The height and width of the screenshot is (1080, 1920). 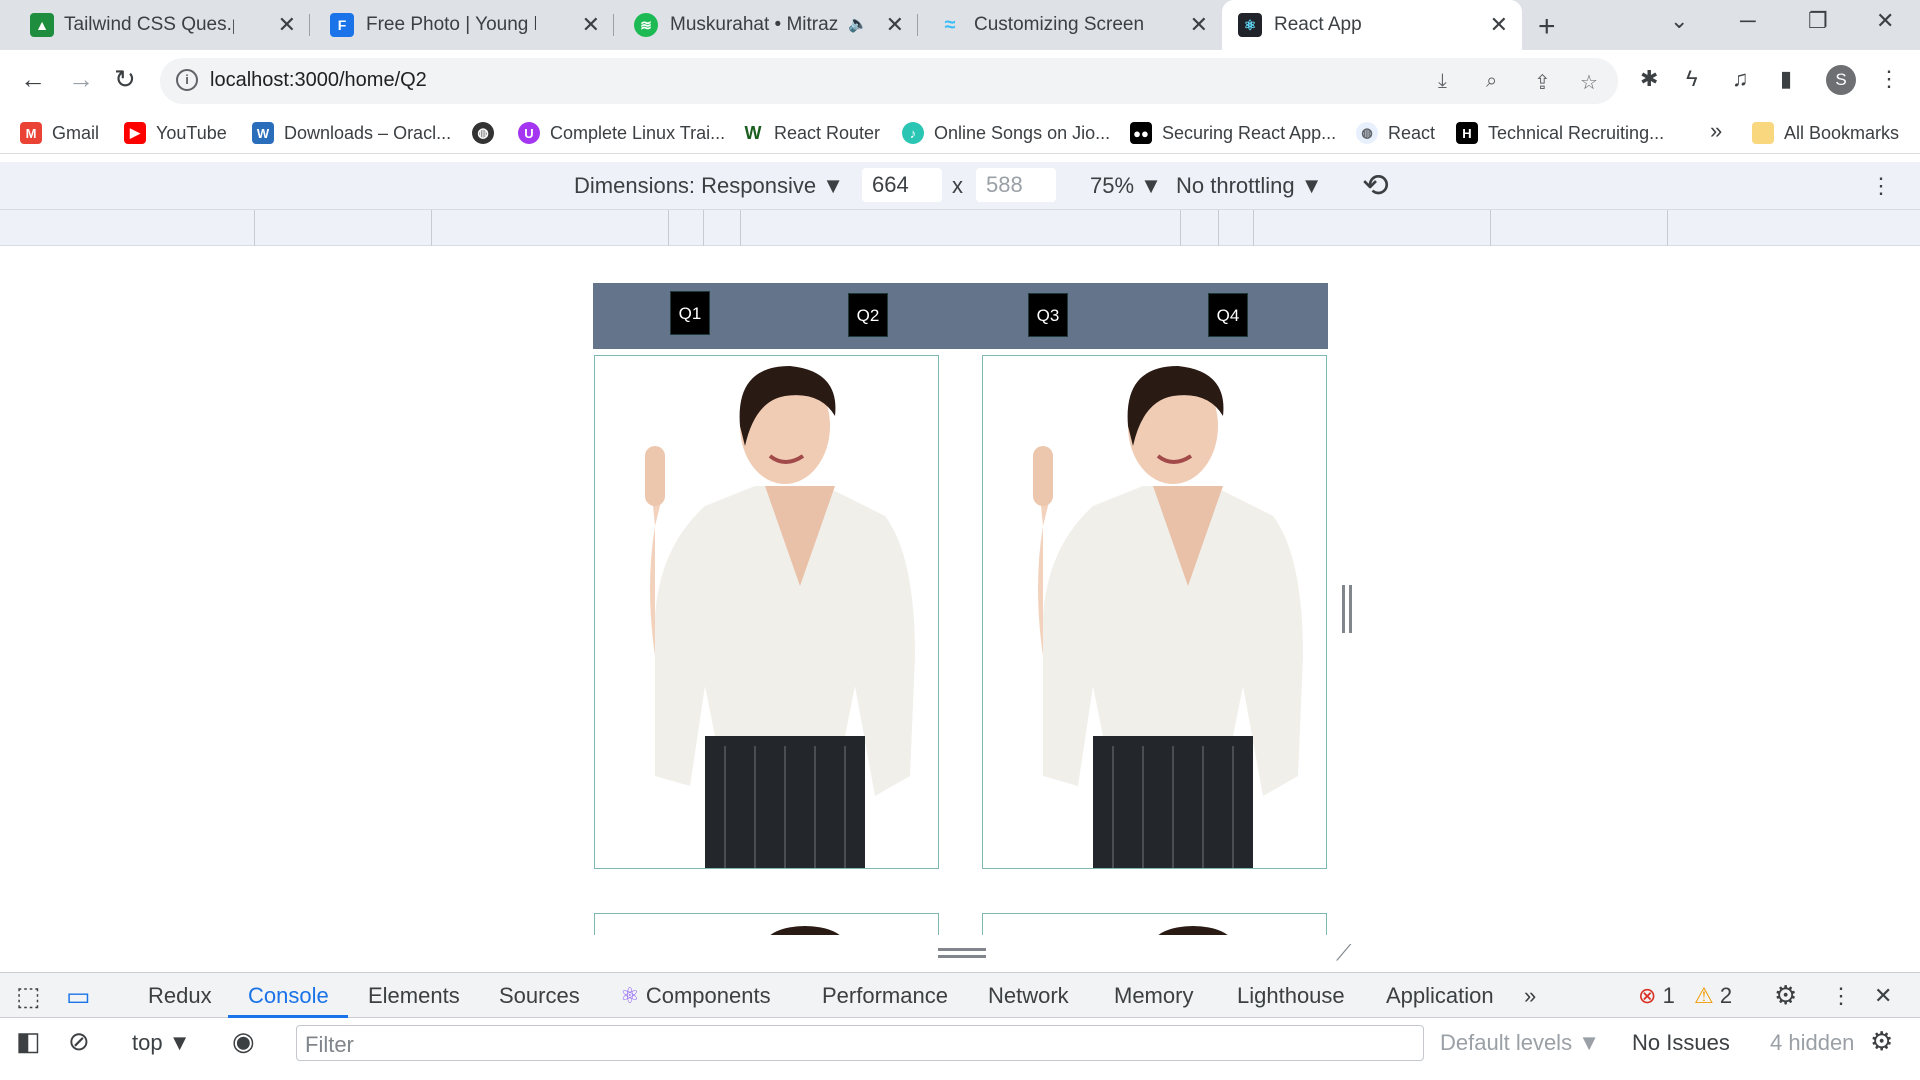 What do you see at coordinates (1228, 315) in the screenshot?
I see `nav-q4-button: Q4` at bounding box center [1228, 315].